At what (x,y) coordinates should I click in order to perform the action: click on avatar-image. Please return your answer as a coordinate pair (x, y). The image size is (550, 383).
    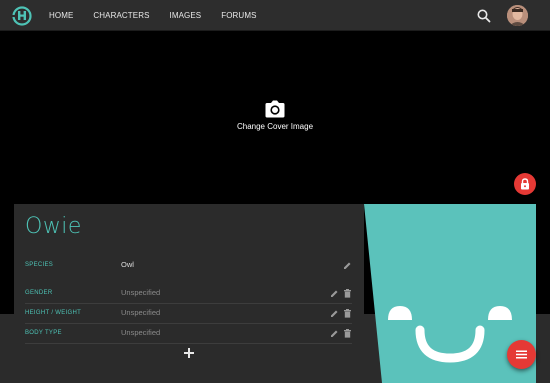
    Looking at the image, I should click on (517, 15).